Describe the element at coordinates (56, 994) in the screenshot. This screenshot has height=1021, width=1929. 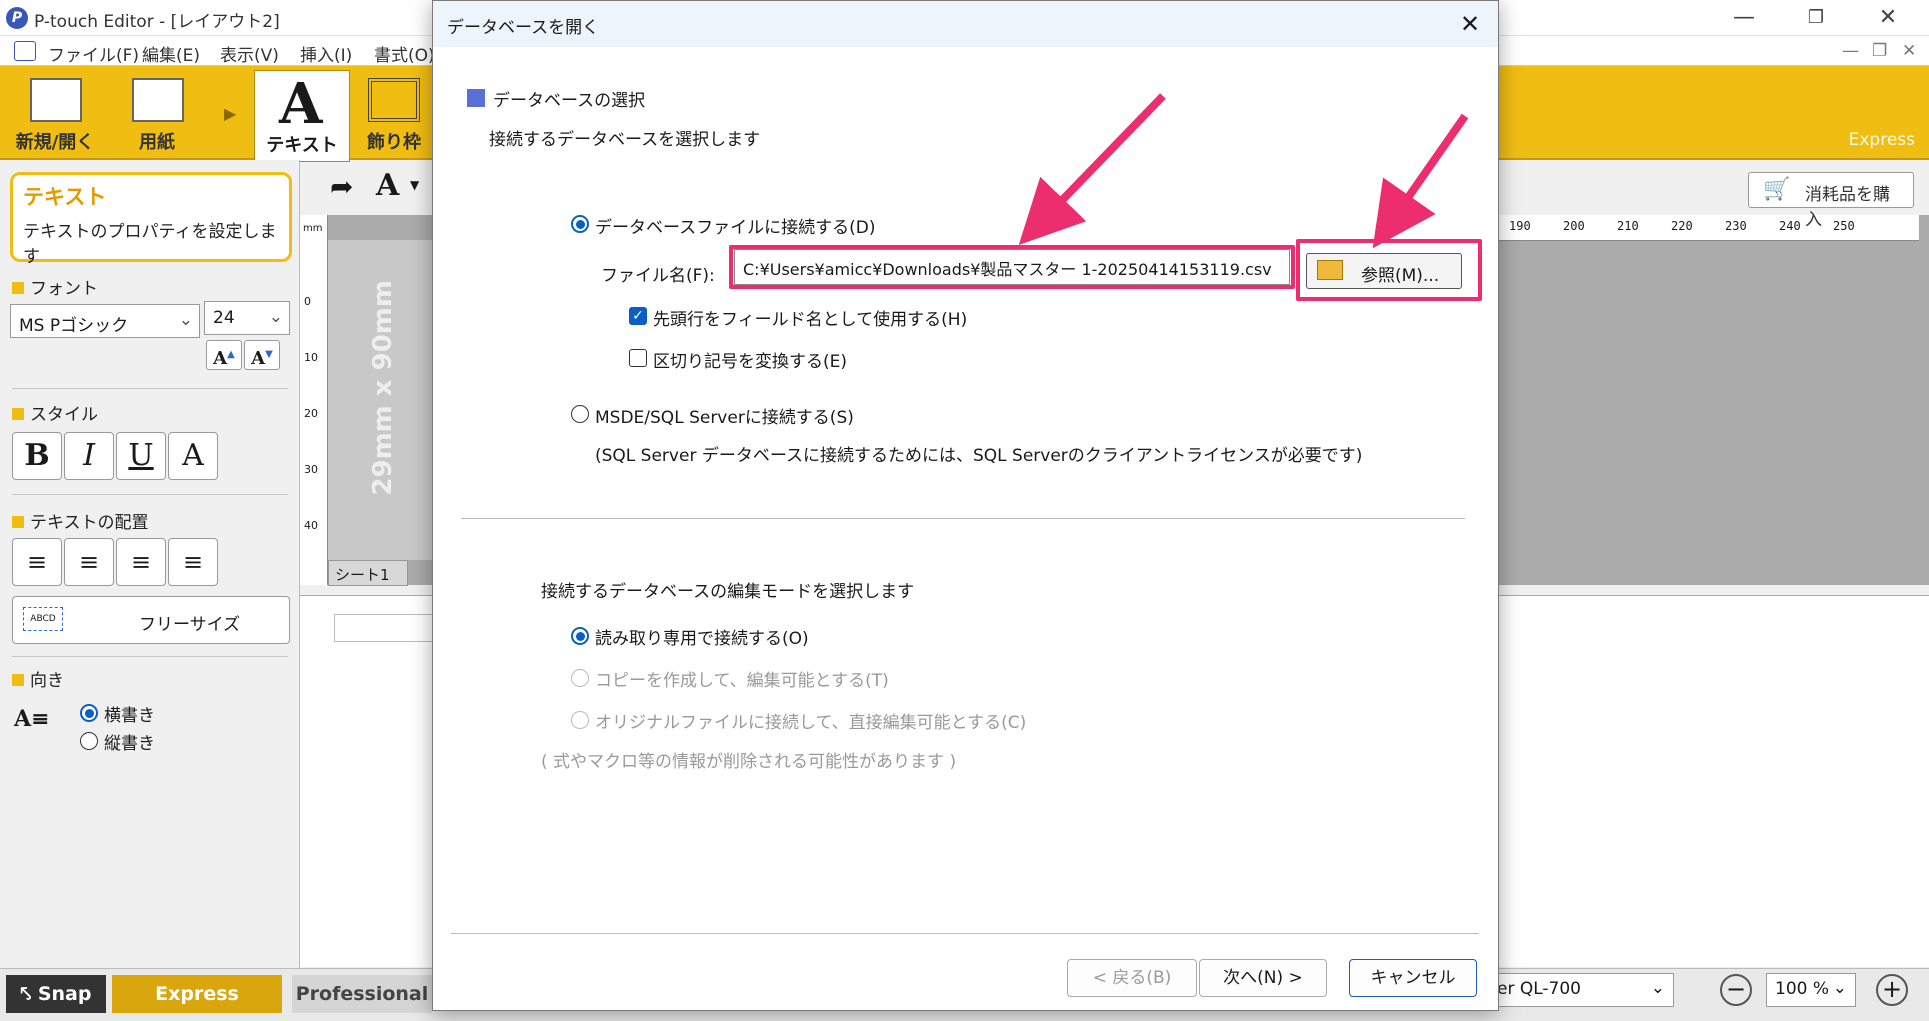
I see `snap-tab: ⤣ Snap` at that location.